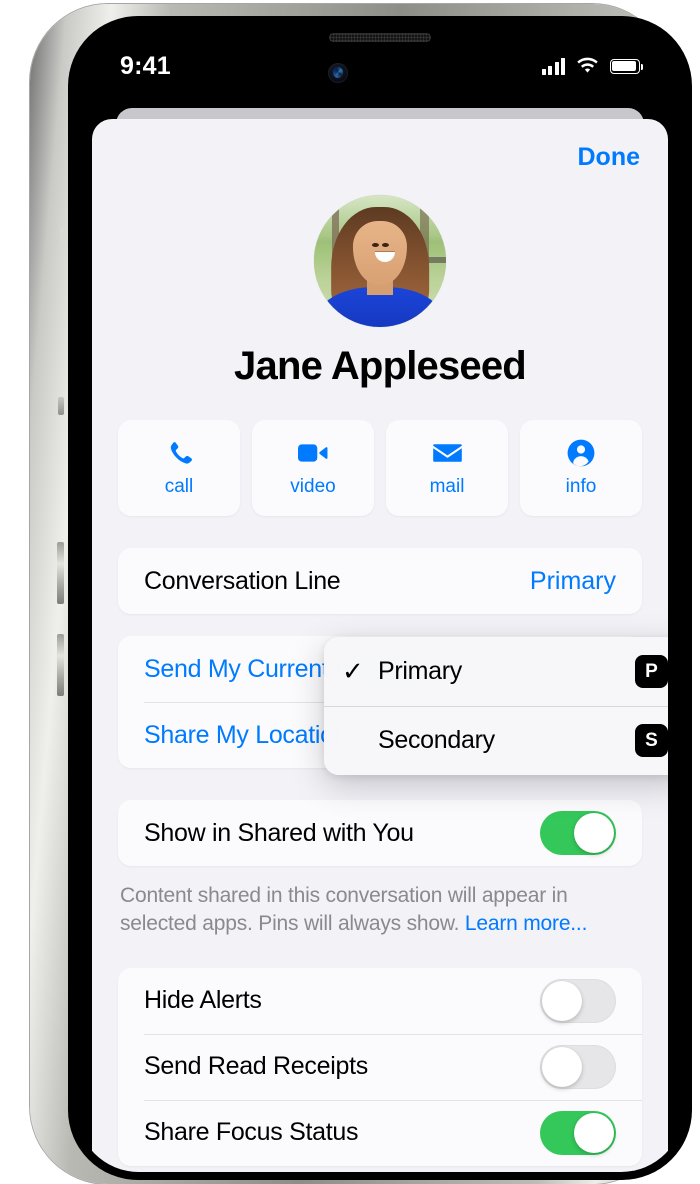 This screenshot has width=700, height=1184. I want to click on info-button-label: info, so click(581, 486).